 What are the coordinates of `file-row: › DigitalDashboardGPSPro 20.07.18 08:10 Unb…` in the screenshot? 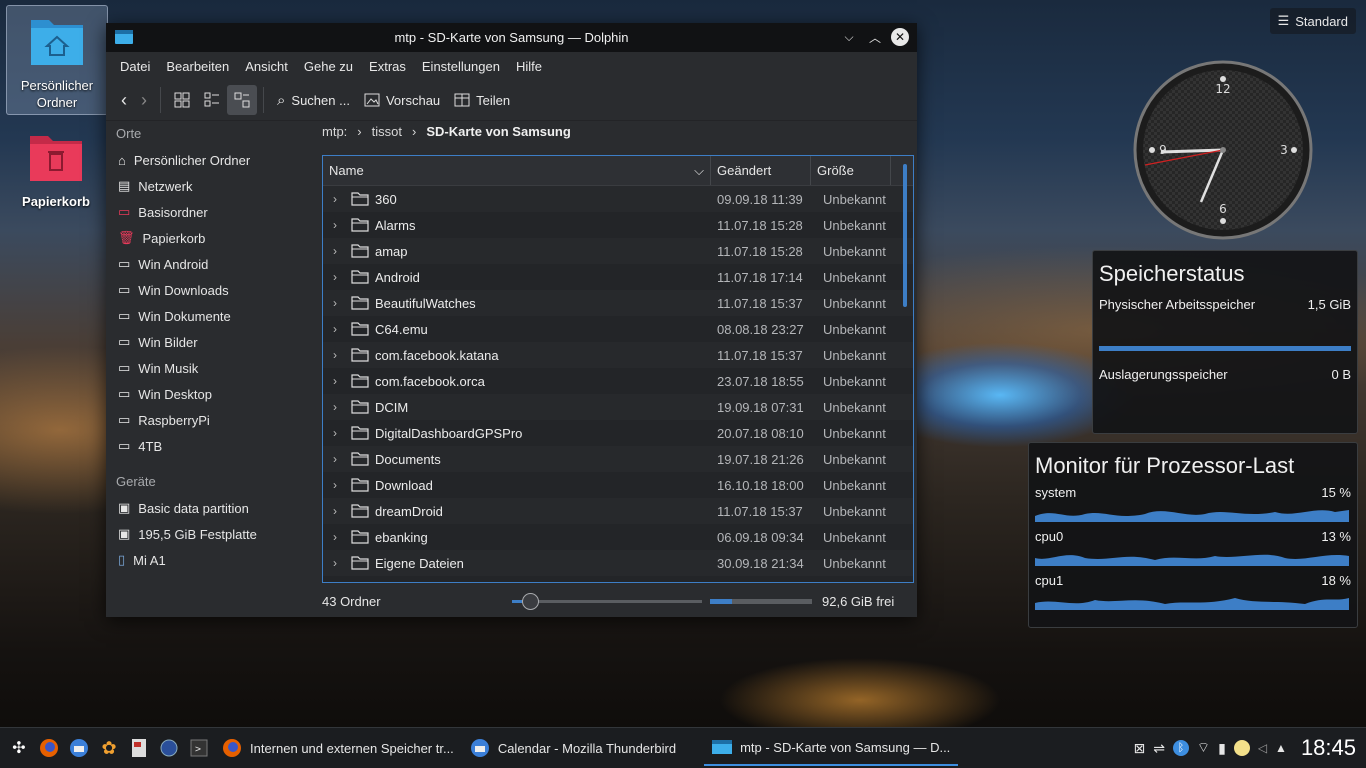 It's located at (618, 433).